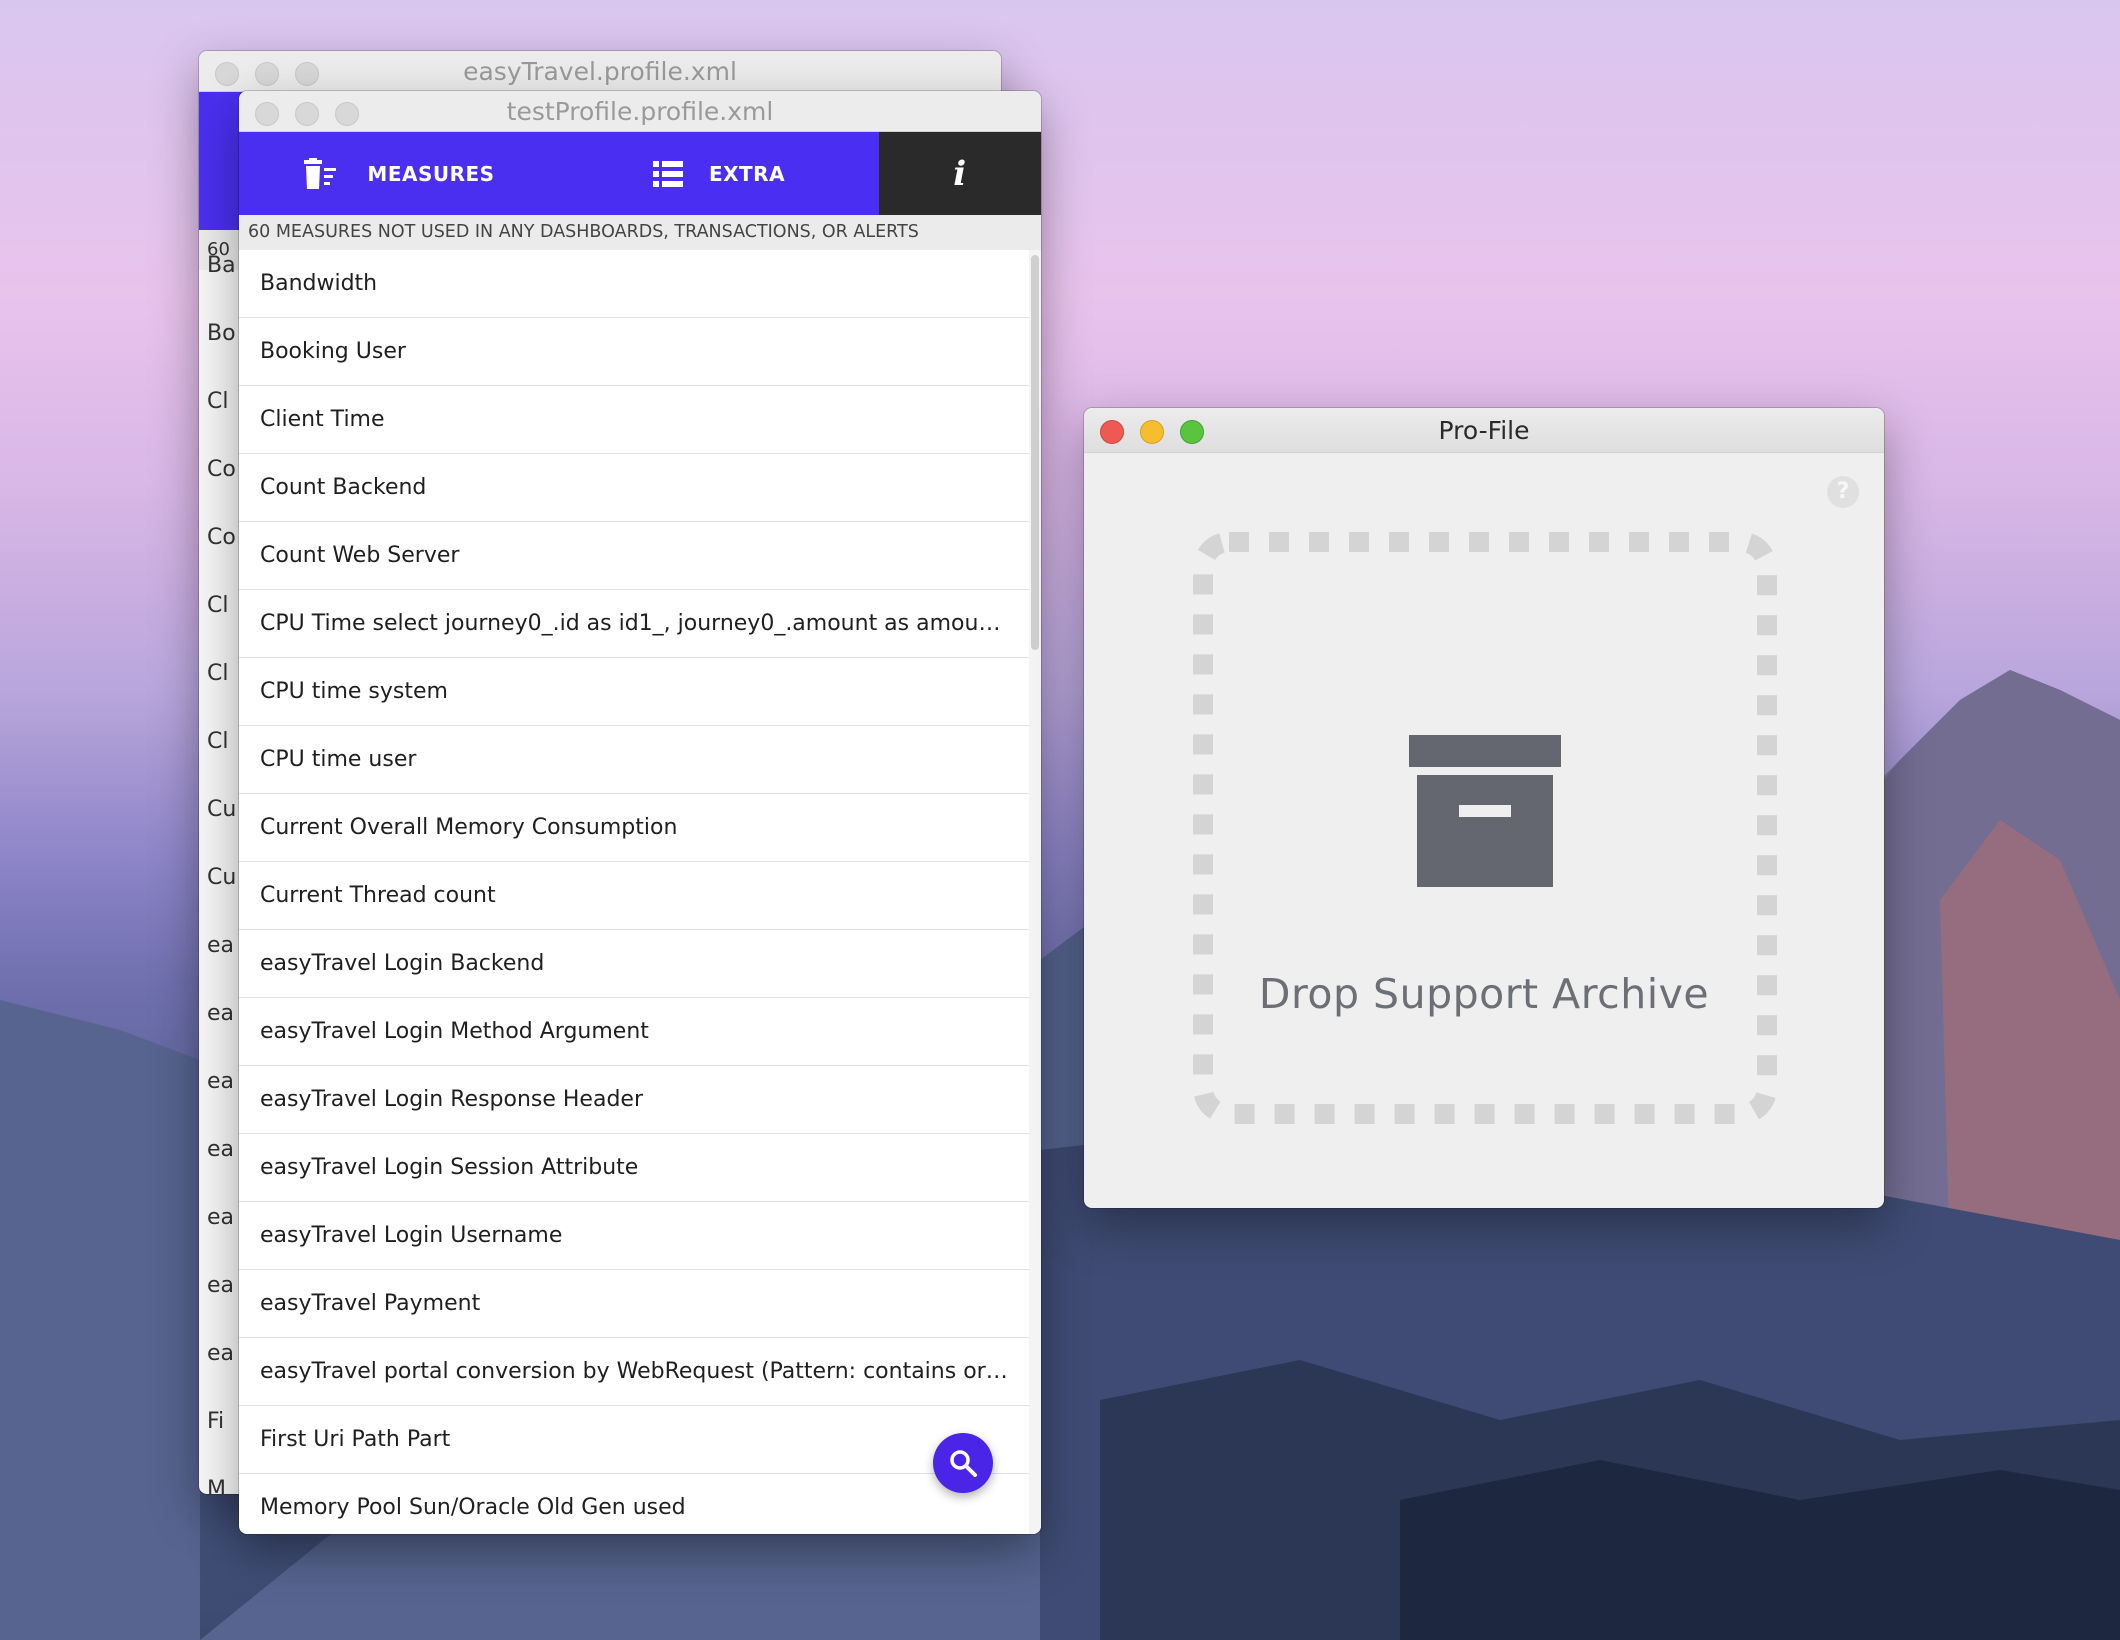 This screenshot has width=2120, height=1640. Describe the element at coordinates (1484, 994) in the screenshot. I see `drop-support-archive-label: Drop Support Archive` at that location.